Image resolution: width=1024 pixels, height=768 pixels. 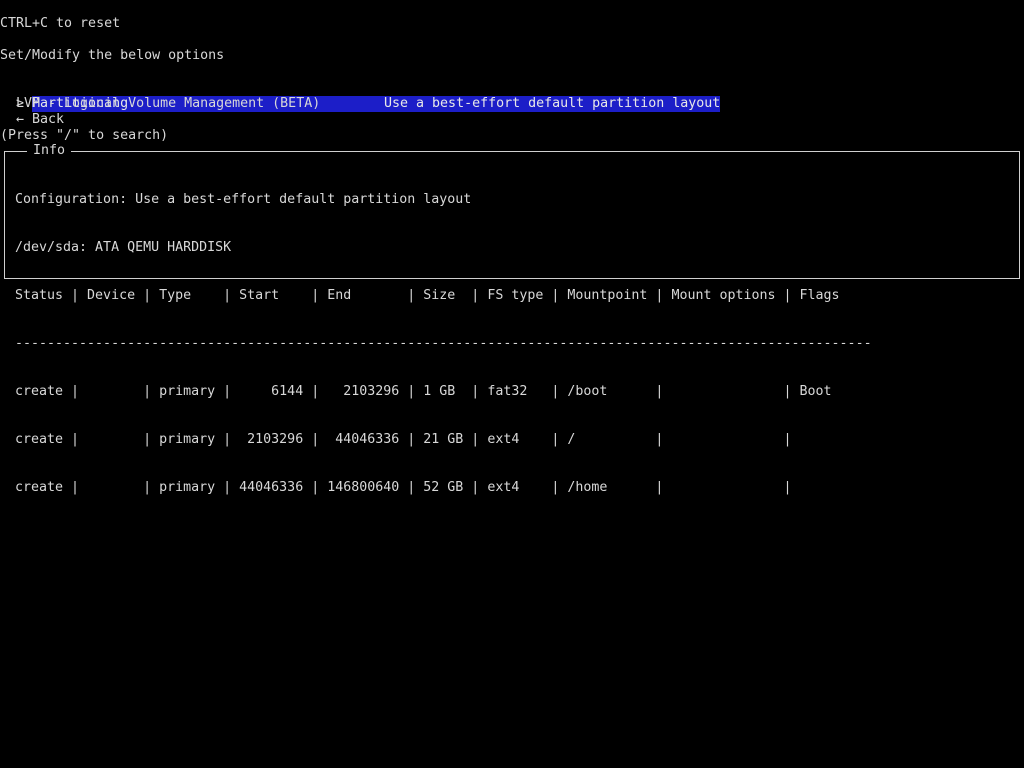 What do you see at coordinates (168, 104) in the screenshot?
I see `menu-item-lvm: LVM - Logical Volume Management (BETA)` at bounding box center [168, 104].